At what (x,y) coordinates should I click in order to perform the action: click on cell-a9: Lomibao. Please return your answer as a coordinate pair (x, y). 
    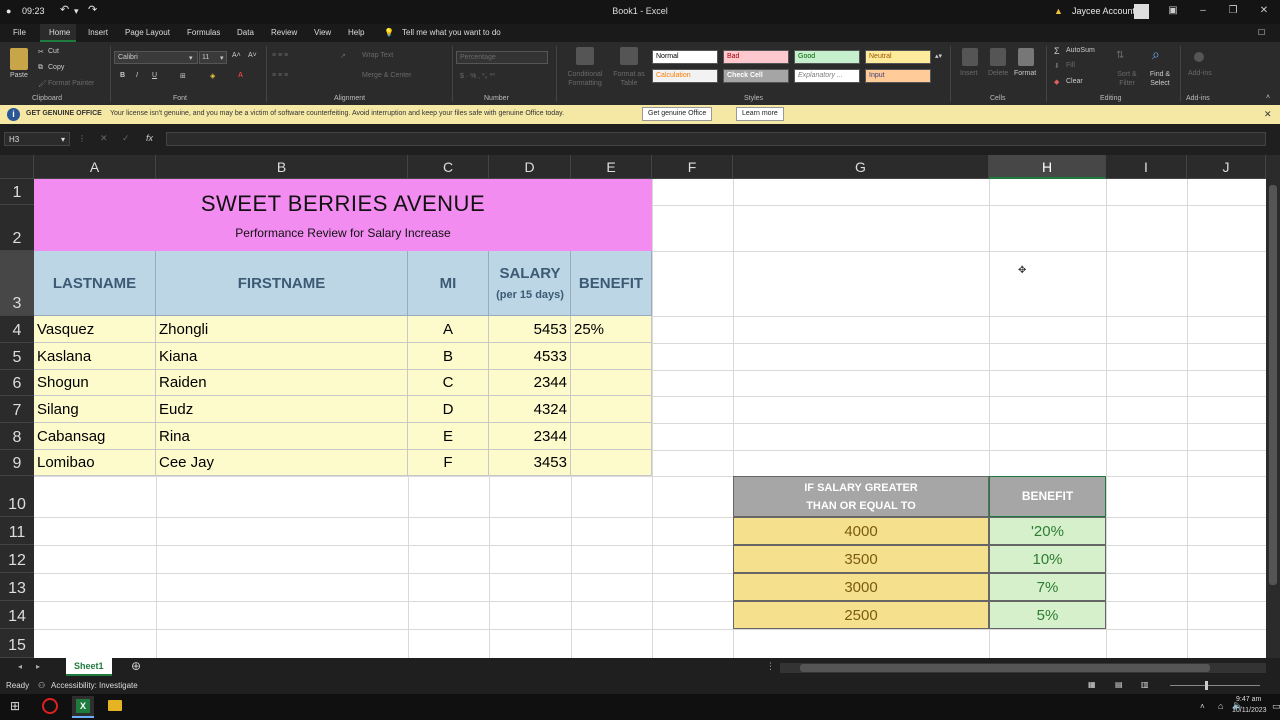
    Looking at the image, I should click on (95, 463).